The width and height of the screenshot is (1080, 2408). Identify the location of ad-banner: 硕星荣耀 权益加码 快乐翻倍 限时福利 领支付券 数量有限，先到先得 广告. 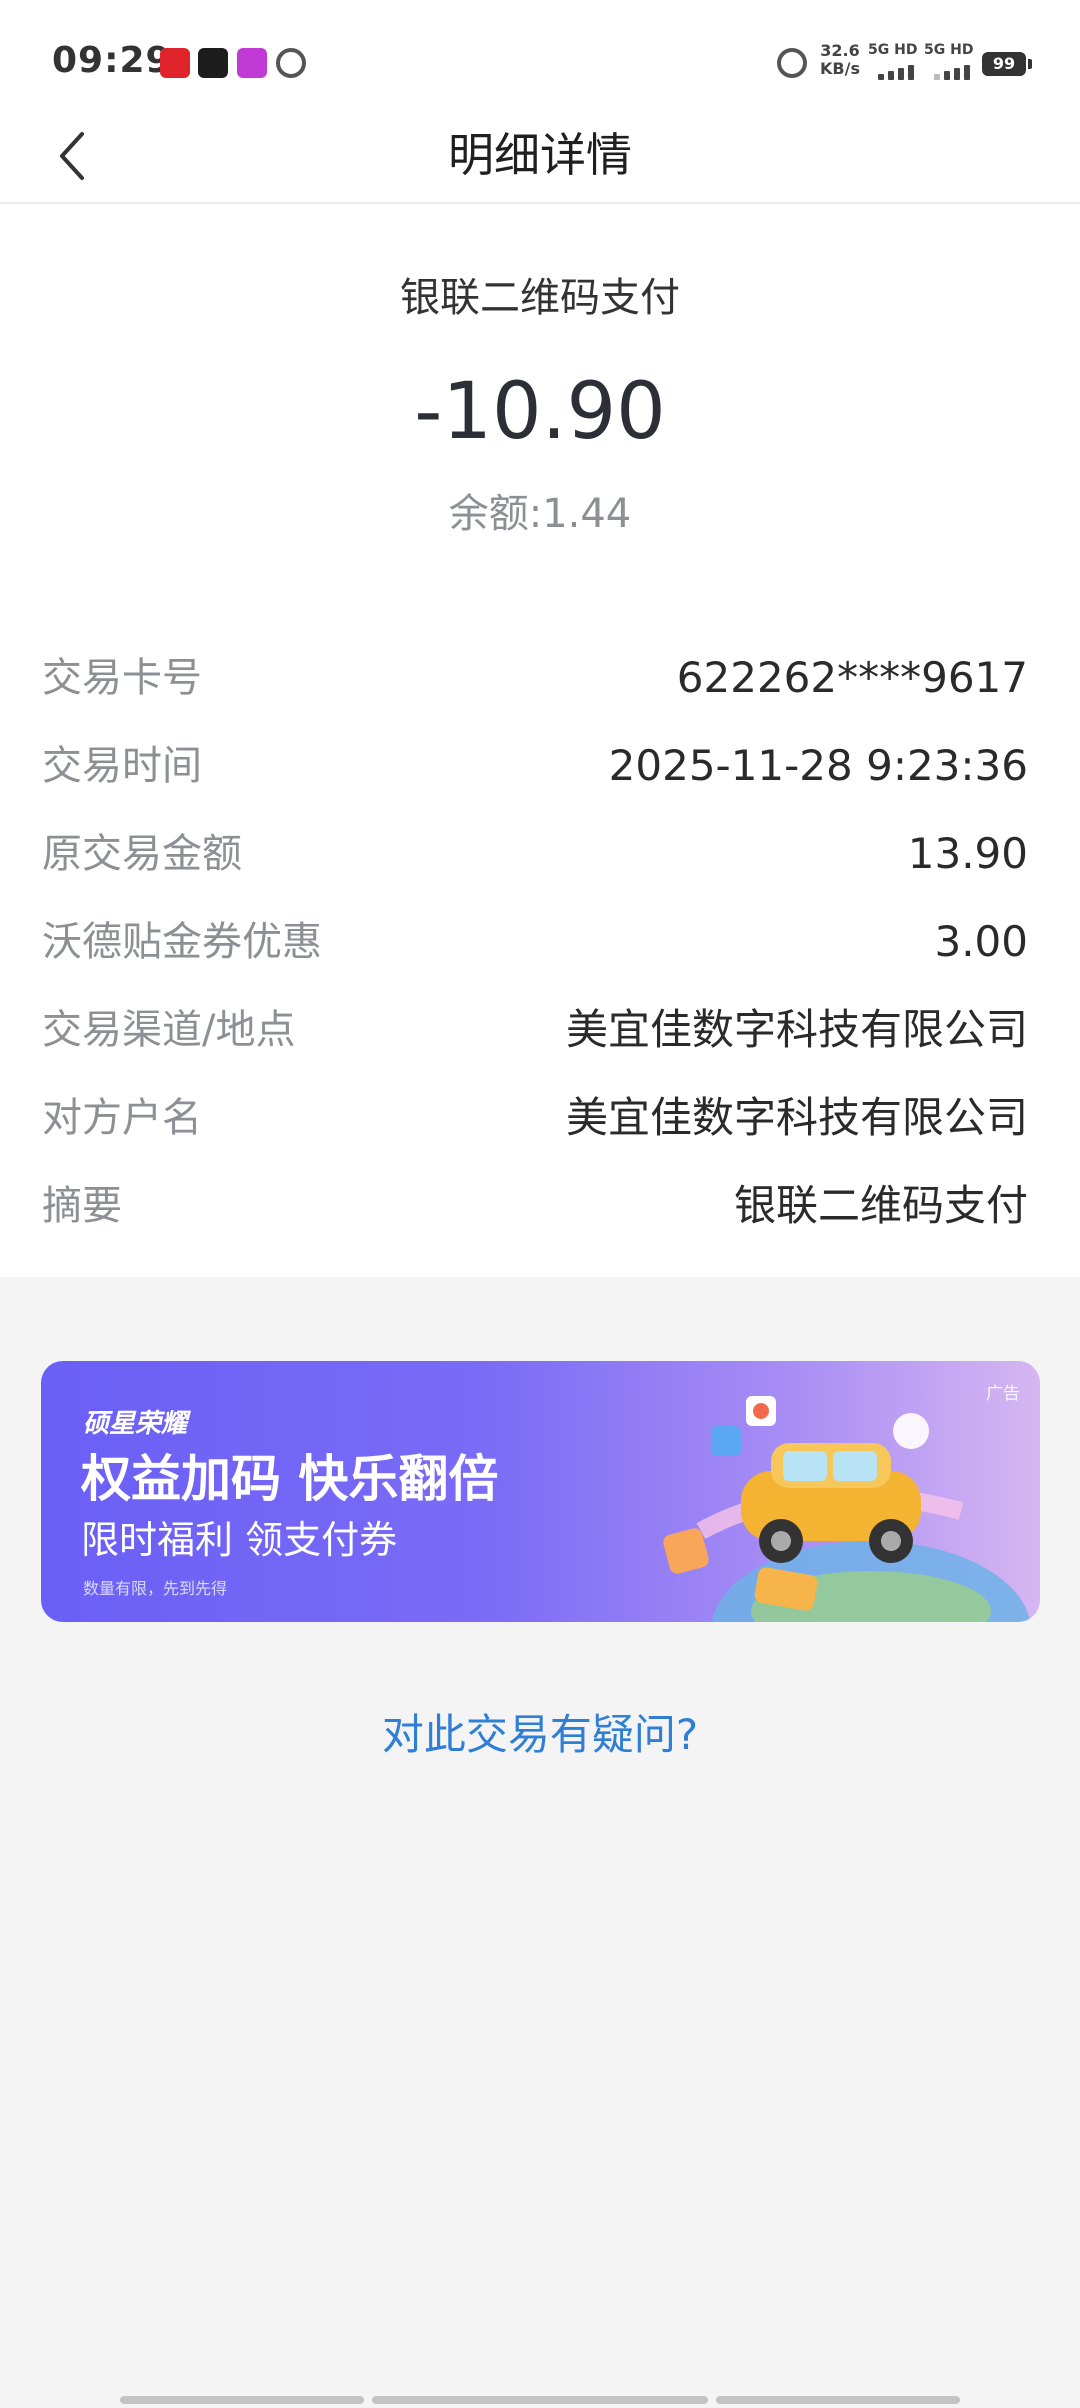
(540, 1491).